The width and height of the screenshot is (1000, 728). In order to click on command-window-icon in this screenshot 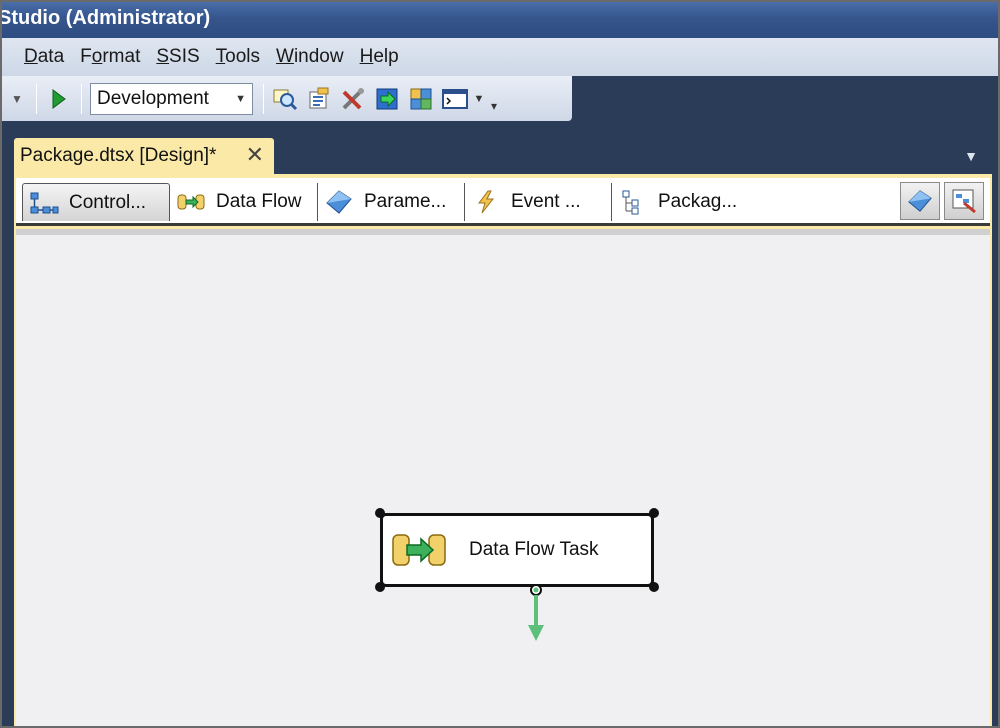, I will do `click(455, 99)`.